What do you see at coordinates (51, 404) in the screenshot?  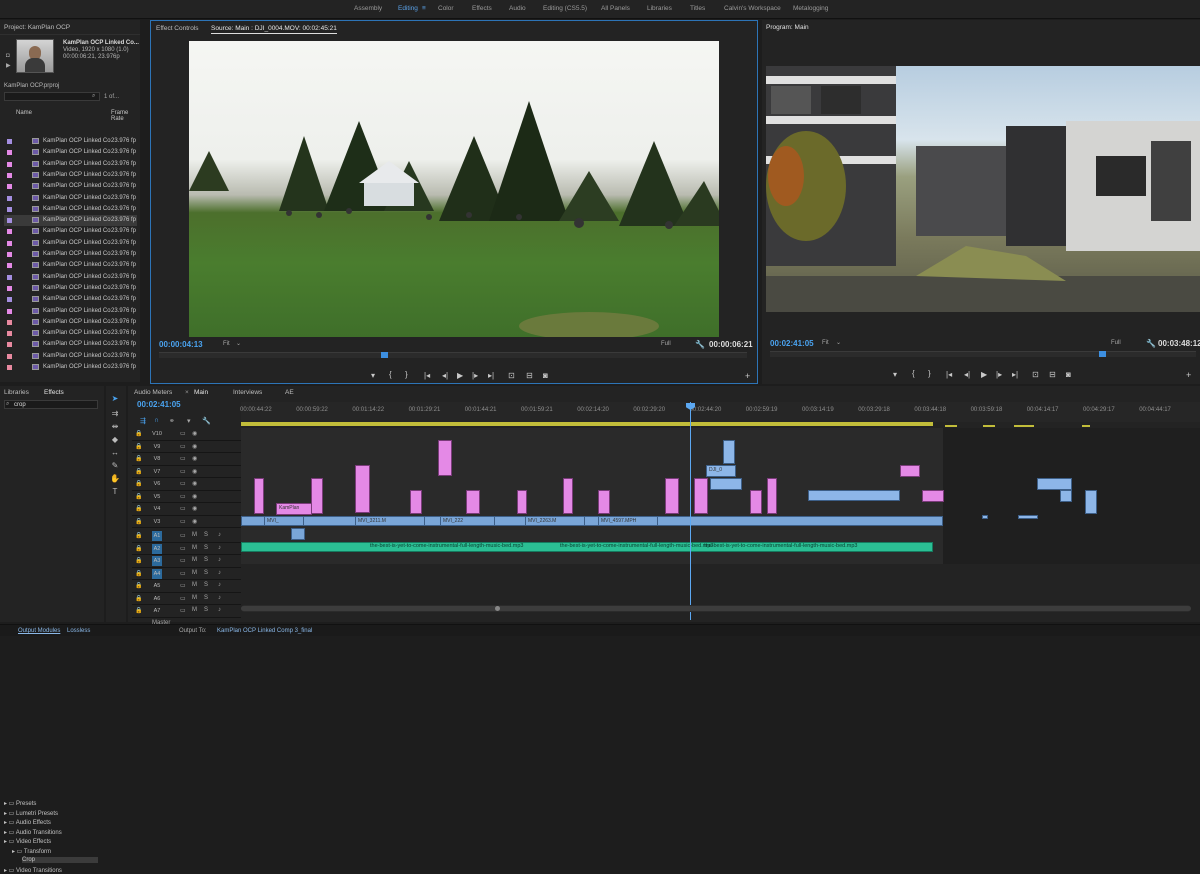 I see `effects-search-input: ⌕ crop` at bounding box center [51, 404].